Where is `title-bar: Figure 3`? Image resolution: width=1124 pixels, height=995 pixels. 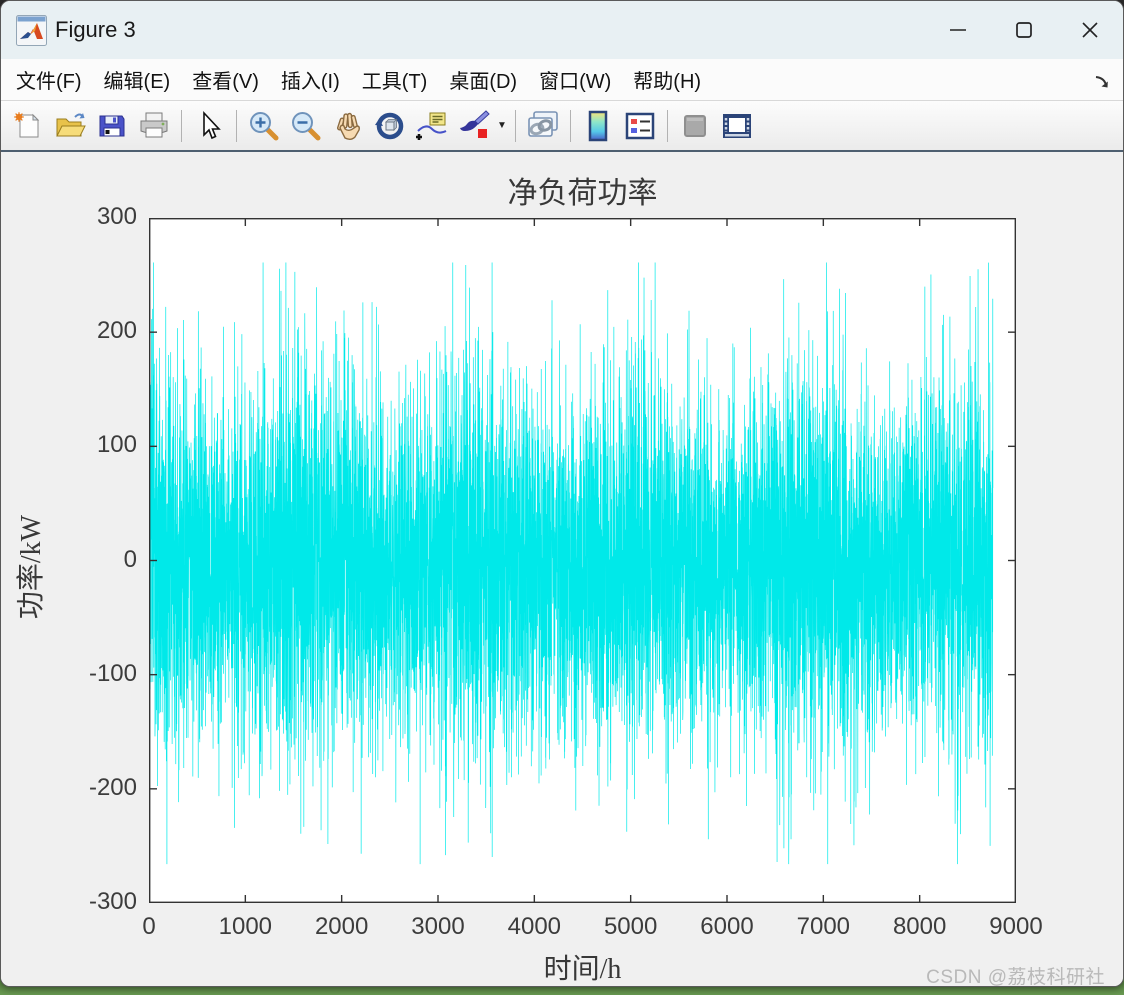
title-bar: Figure 3 is located at coordinates (562, 30).